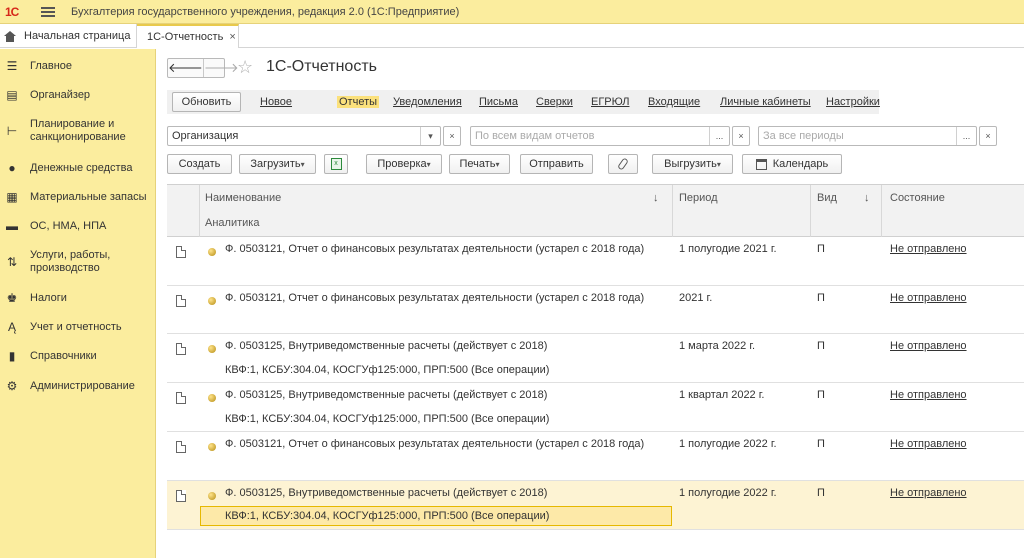 The image size is (1024, 558). I want to click on print-button: Печать, so click(479, 164).